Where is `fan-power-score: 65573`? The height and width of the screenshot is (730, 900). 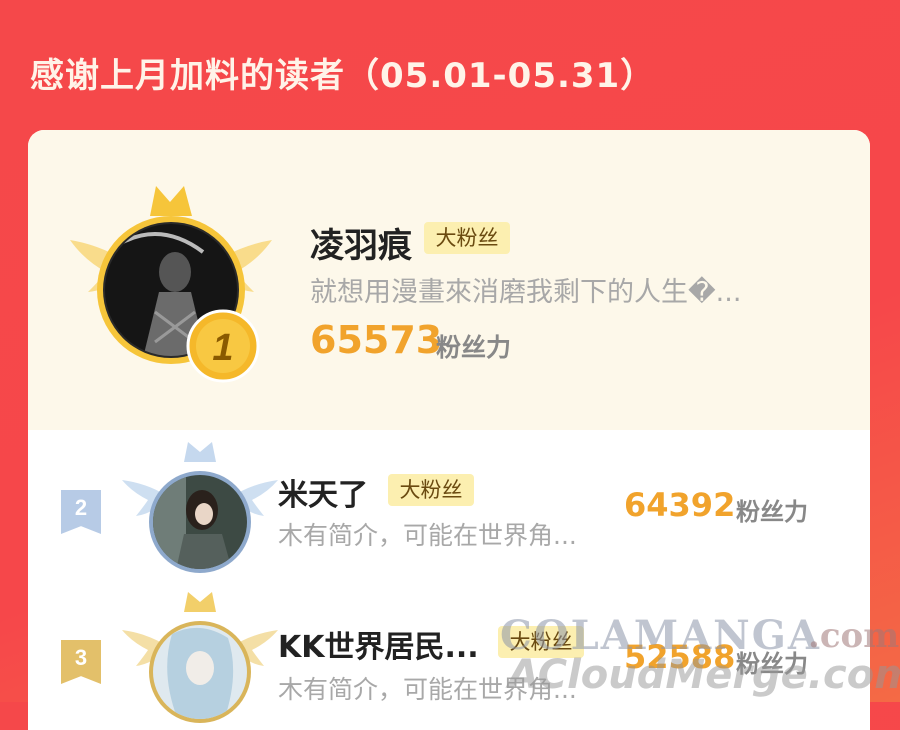 fan-power-score: 65573 is located at coordinates (376, 340).